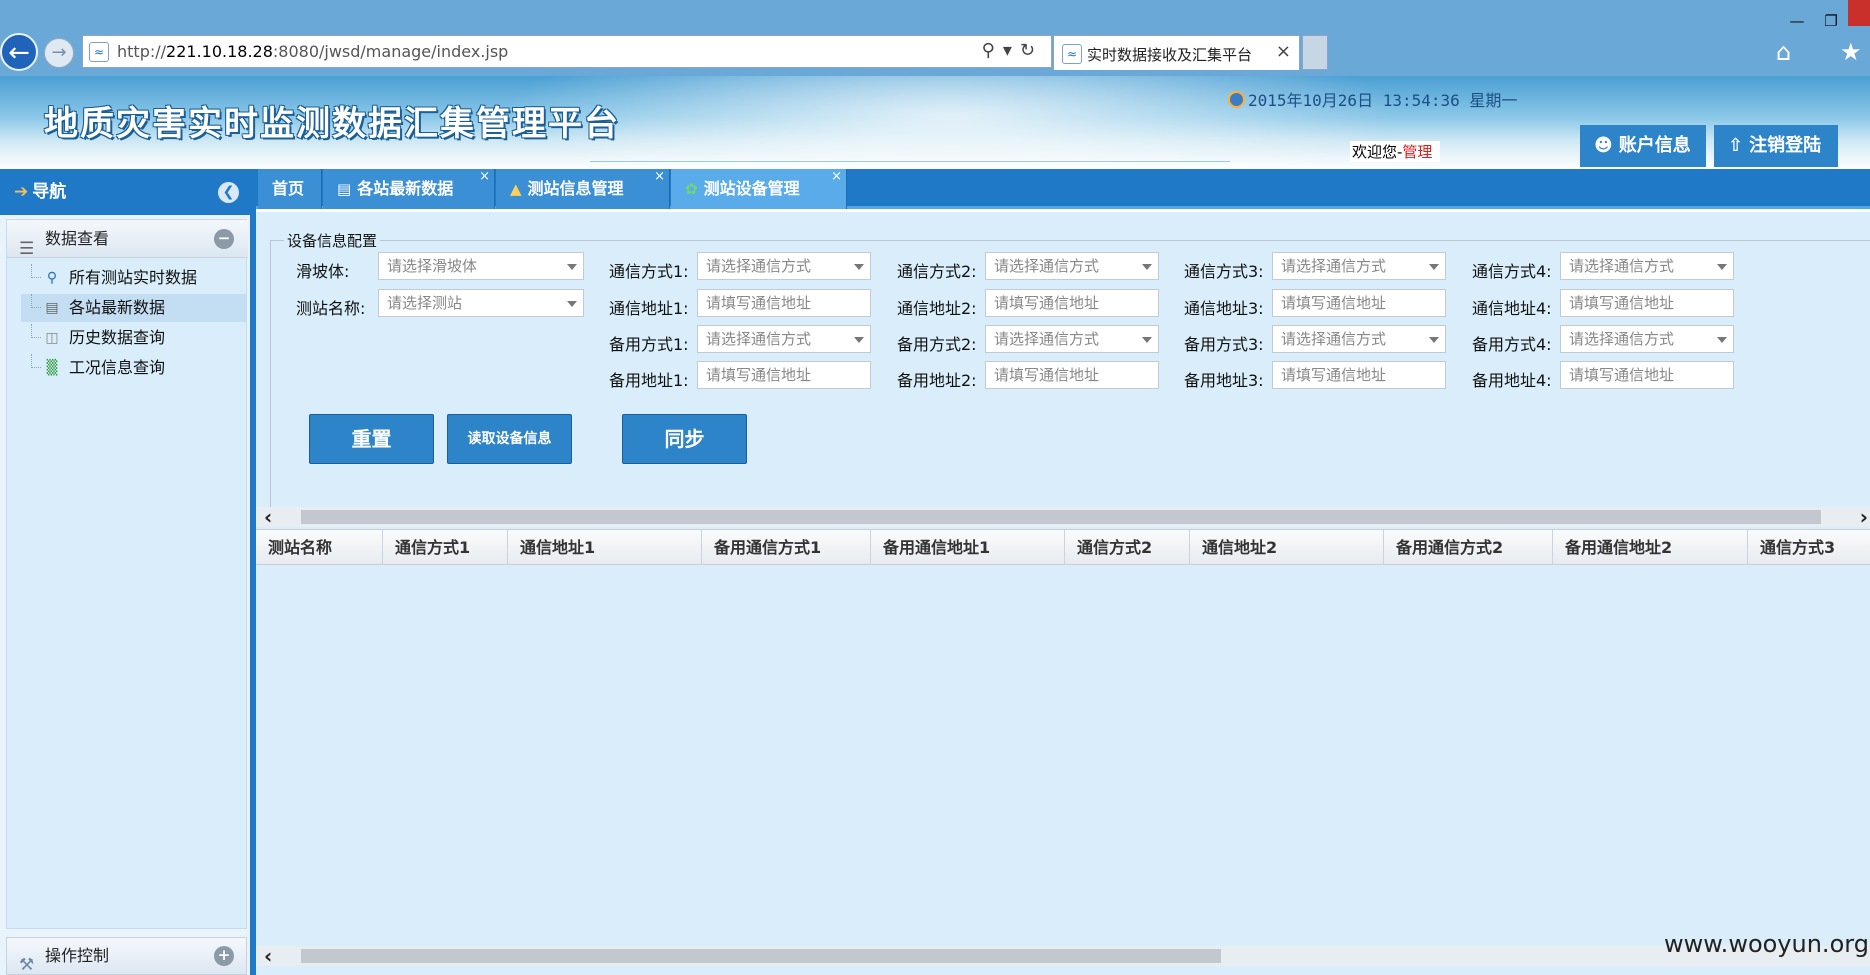 The height and width of the screenshot is (975, 1870). Describe the element at coordinates (1072, 266) in the screenshot. I see `comm-mode-2-select: 请选择通信方式` at that location.